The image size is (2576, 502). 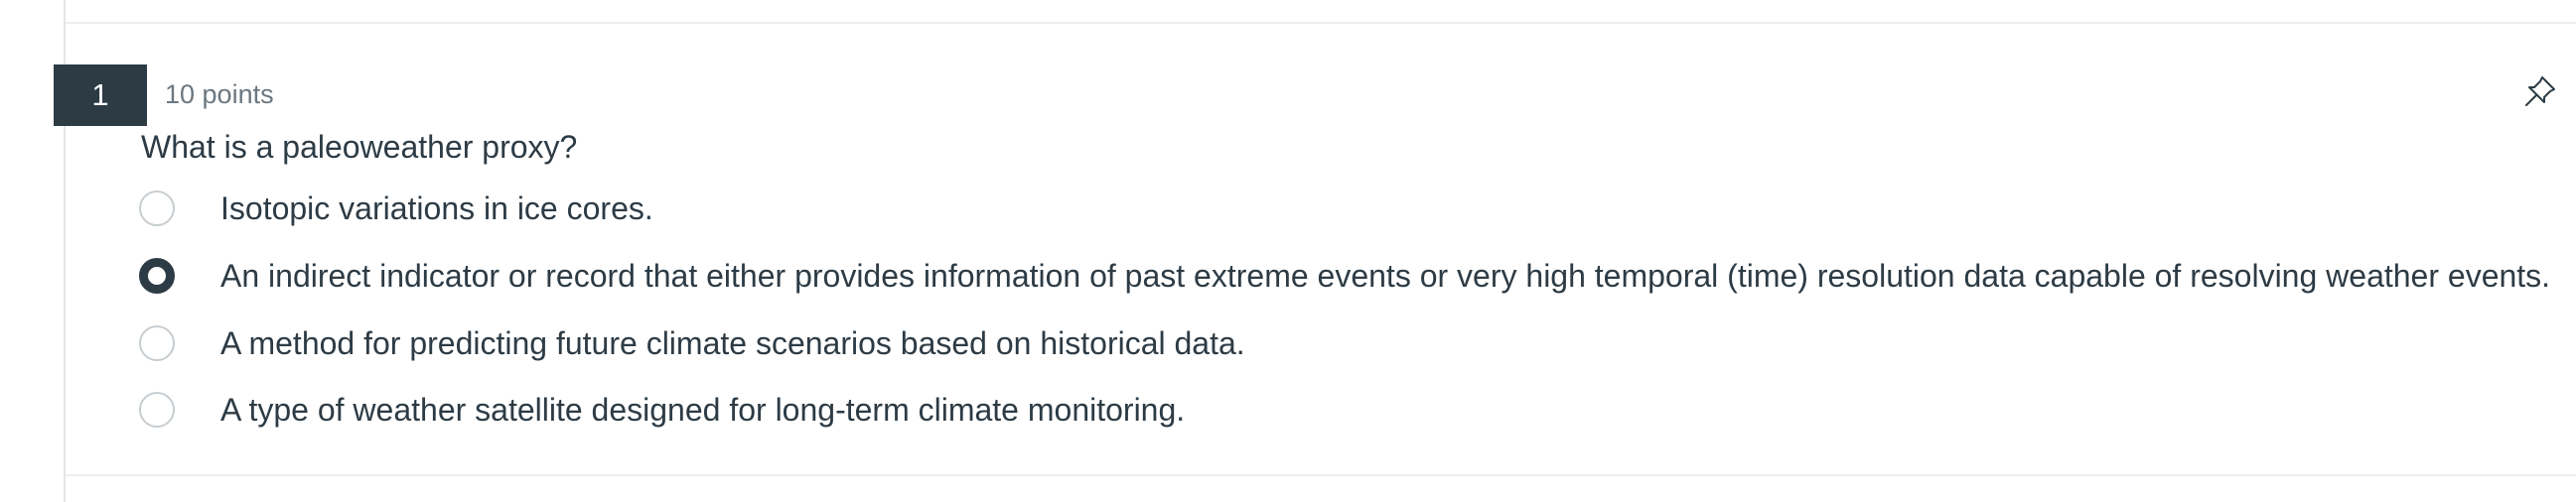 What do you see at coordinates (2540, 91) in the screenshot?
I see `pin-icon` at bounding box center [2540, 91].